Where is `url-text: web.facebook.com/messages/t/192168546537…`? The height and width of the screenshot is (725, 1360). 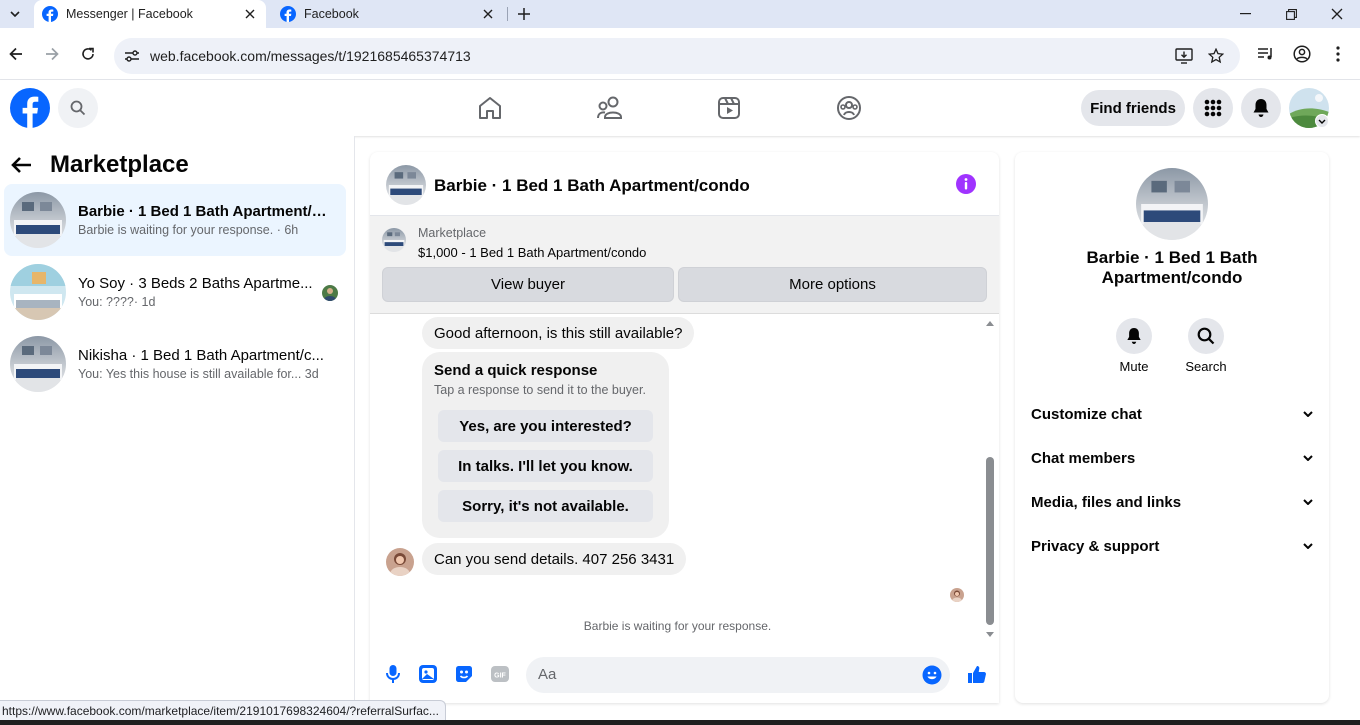
url-text: web.facebook.com/messages/t/192168546537… is located at coordinates (310, 56).